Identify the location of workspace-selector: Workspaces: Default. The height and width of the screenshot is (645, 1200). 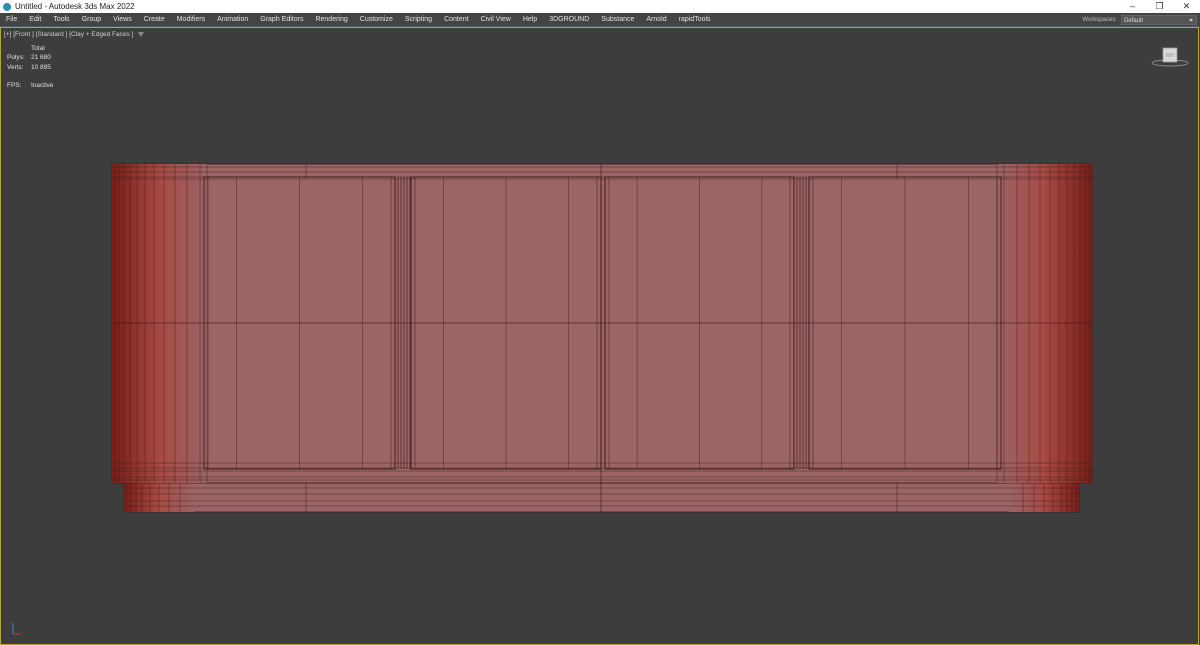
(1139, 19).